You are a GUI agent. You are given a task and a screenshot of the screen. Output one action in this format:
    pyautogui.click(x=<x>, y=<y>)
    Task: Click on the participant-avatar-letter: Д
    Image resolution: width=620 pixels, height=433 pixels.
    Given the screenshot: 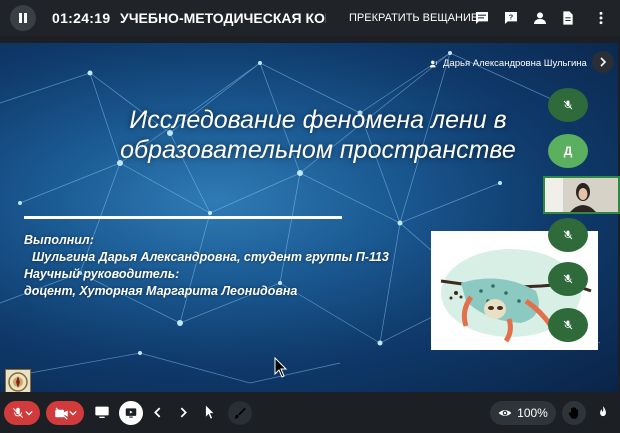 What is the action you would take?
    pyautogui.click(x=568, y=151)
    